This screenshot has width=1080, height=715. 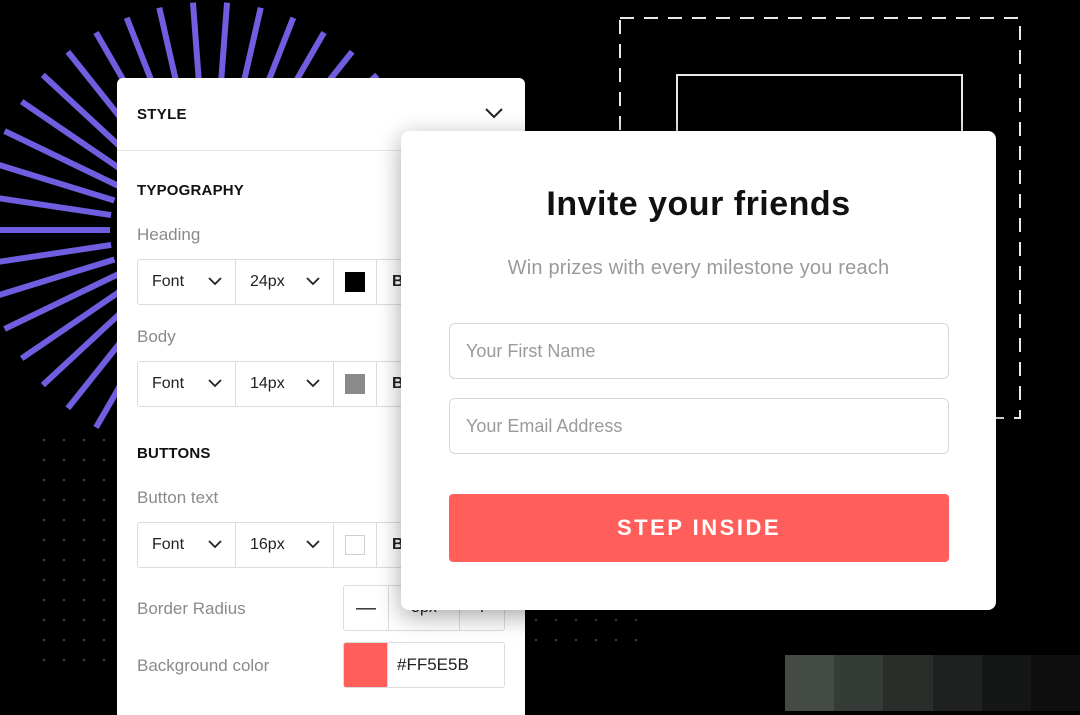 I want to click on body-color-swatch, so click(x=355, y=384).